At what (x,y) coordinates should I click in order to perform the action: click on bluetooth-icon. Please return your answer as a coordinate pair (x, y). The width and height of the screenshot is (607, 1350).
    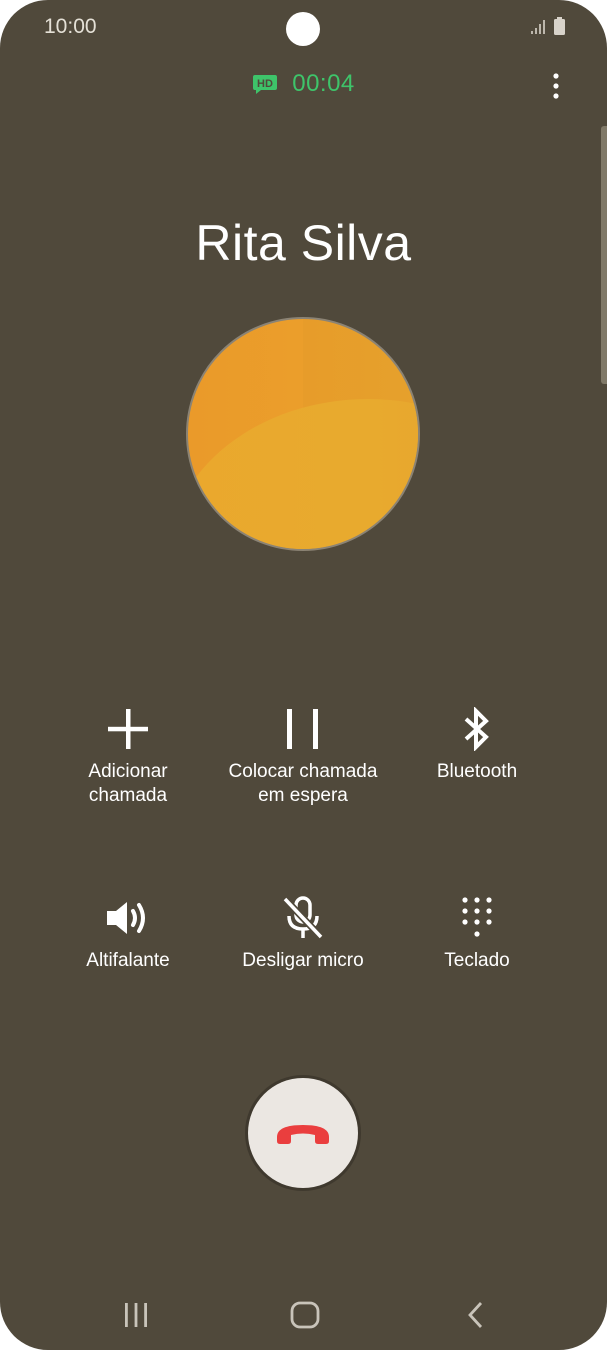
    Looking at the image, I should click on (476, 729).